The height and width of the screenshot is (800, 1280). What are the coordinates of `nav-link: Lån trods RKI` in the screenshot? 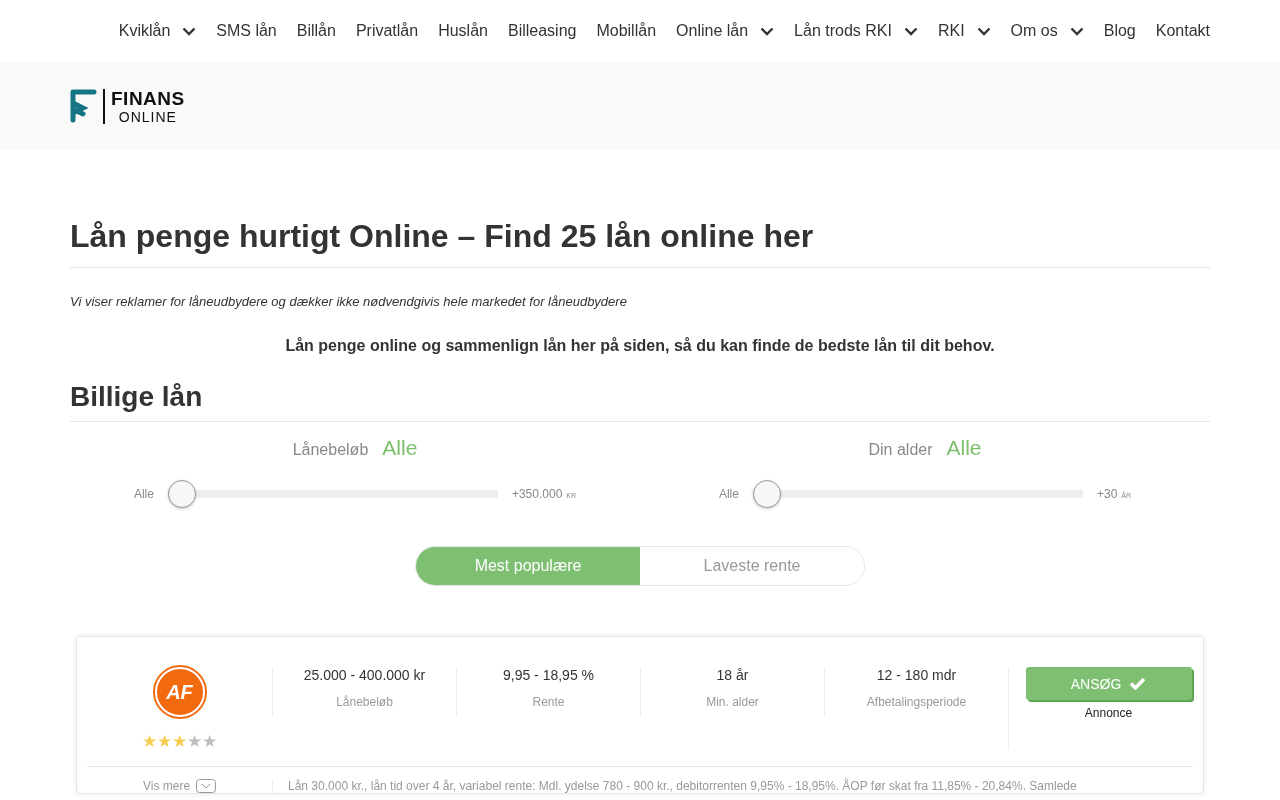 It's located at (856, 31).